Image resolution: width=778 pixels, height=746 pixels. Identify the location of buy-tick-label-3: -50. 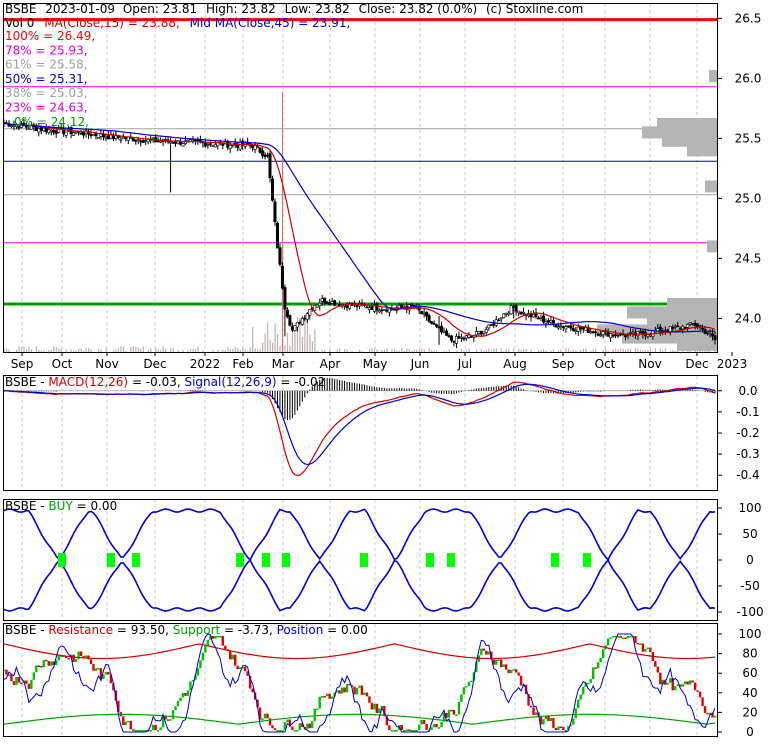
(750, 586).